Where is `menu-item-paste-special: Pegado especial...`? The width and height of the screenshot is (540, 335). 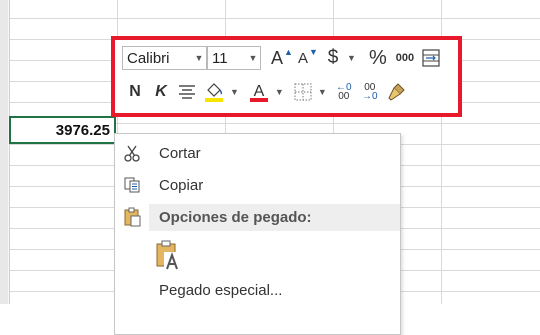
menu-item-paste-special: Pegado especial... is located at coordinates (257, 290).